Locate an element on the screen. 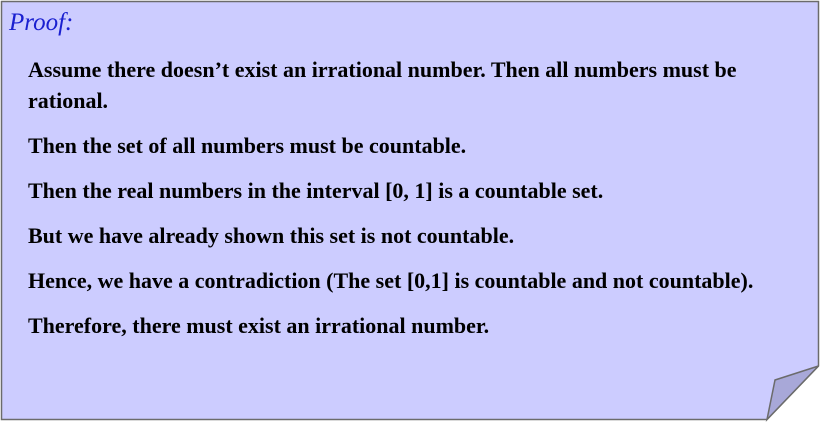 The image size is (820, 422). proof-title: Proof: is located at coordinates (41, 22).